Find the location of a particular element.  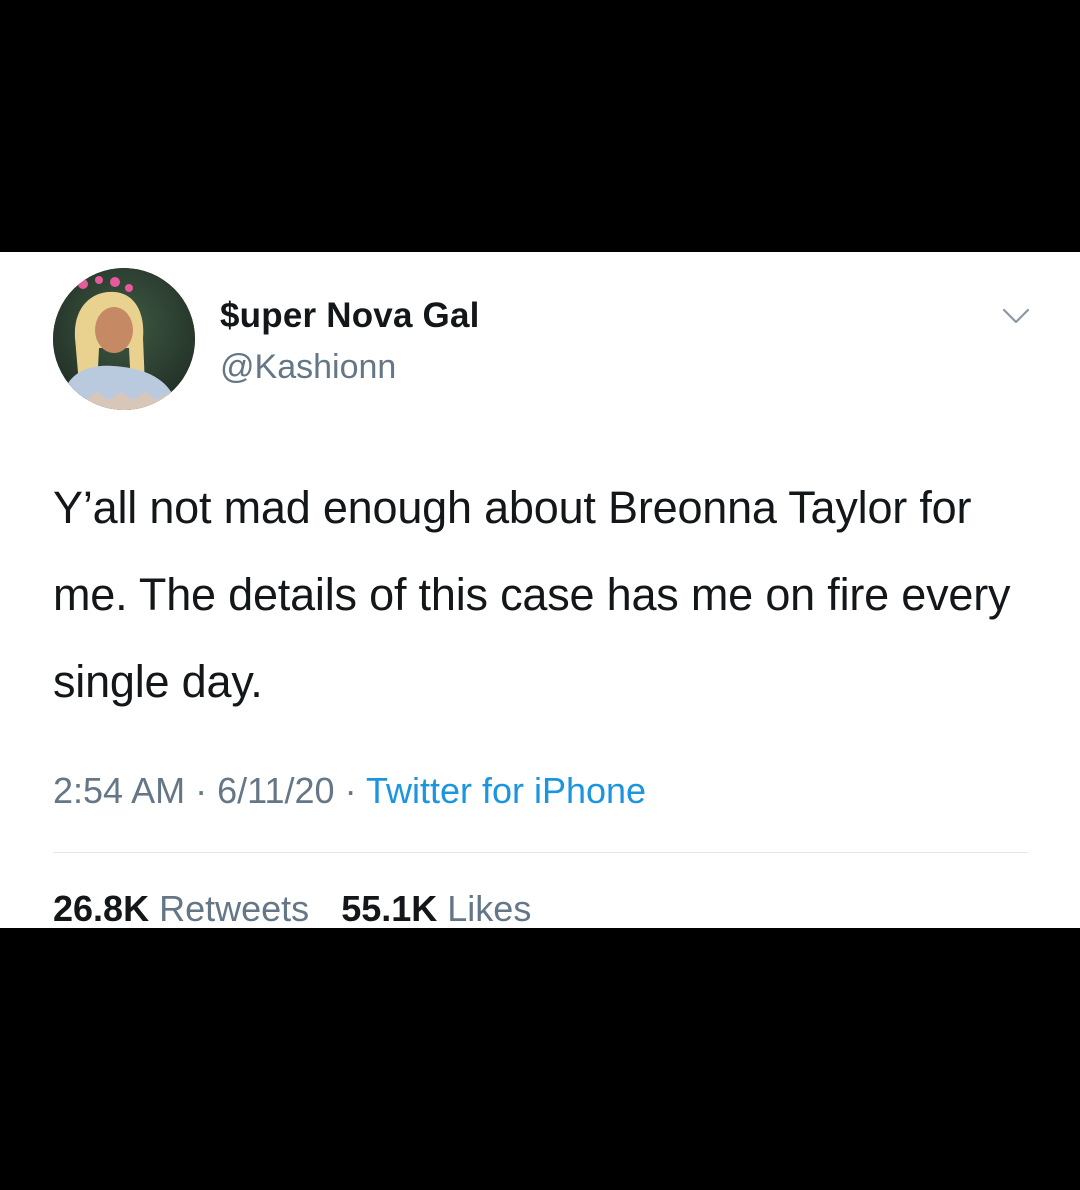

profile-photo-icon is located at coordinates (124, 339).